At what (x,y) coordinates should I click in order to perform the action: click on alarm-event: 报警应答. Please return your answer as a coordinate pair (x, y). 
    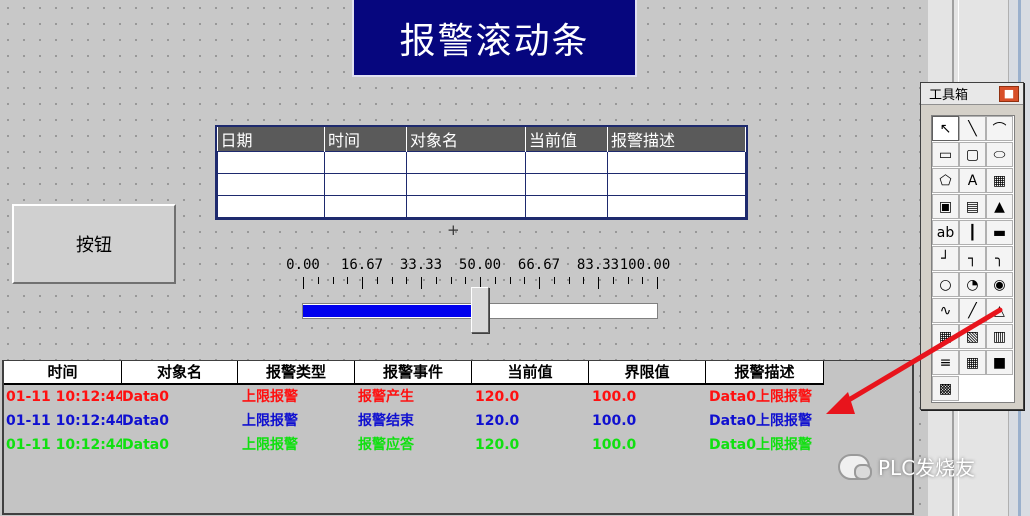
    Looking at the image, I should click on (386, 445).